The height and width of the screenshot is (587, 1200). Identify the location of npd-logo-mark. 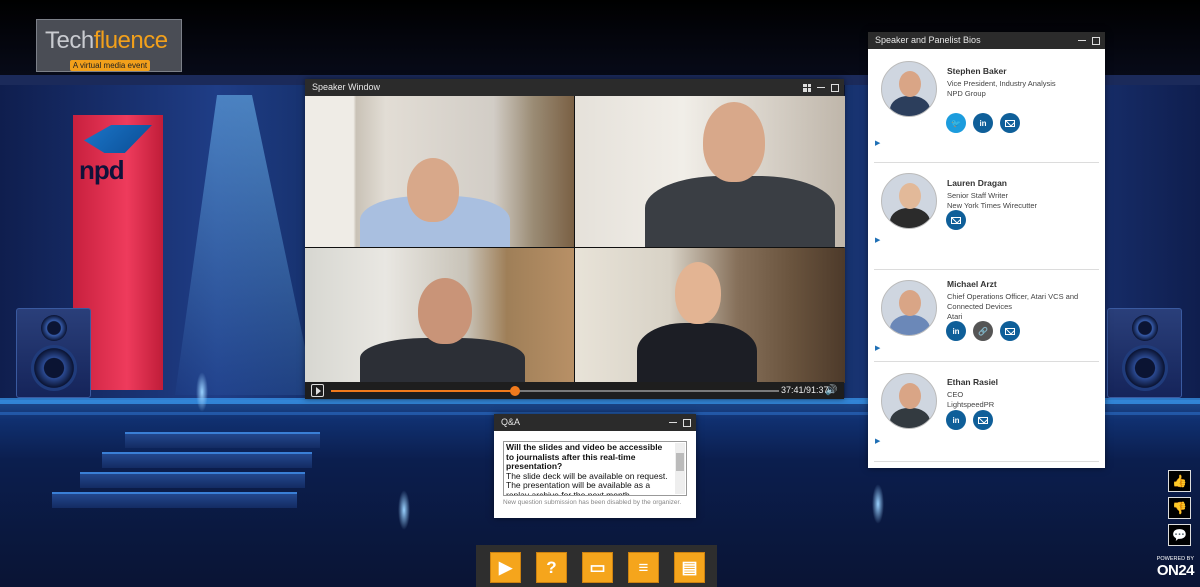
(118, 139).